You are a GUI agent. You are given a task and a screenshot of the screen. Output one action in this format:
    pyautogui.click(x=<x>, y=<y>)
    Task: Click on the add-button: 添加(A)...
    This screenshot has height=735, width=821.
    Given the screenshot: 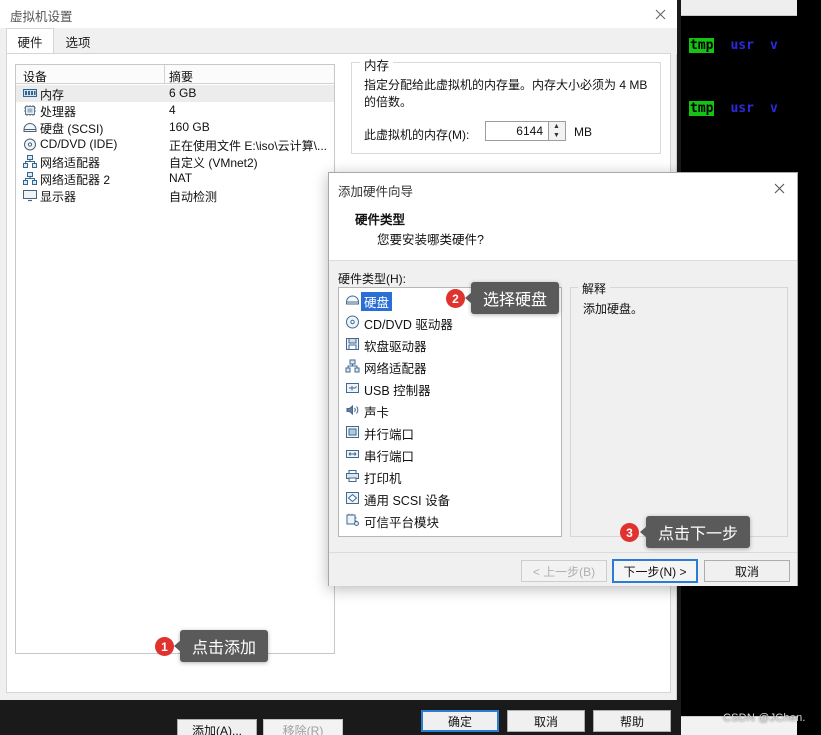 What is the action you would take?
    pyautogui.click(x=217, y=727)
    